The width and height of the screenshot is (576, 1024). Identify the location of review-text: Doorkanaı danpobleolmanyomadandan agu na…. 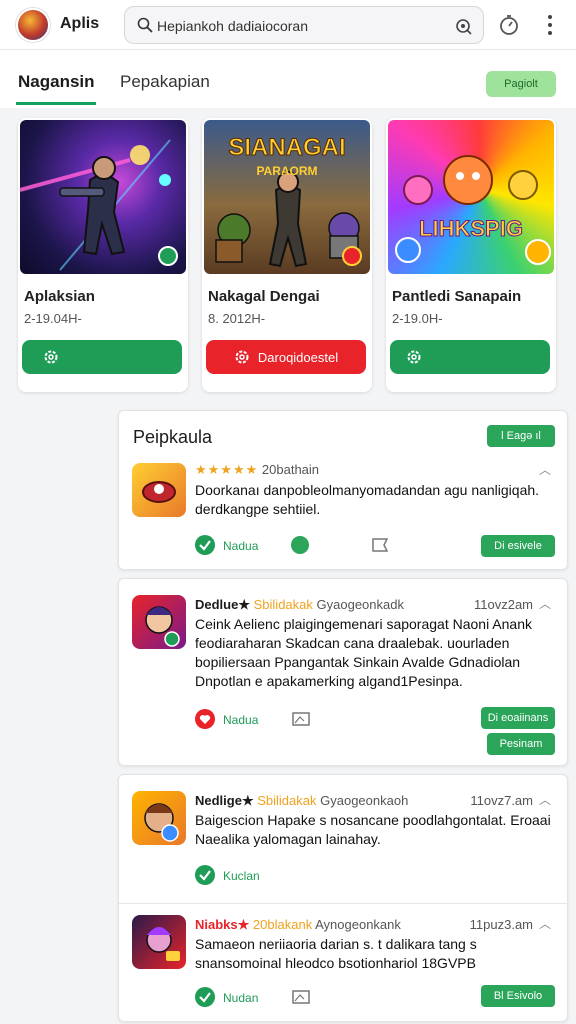
(367, 499).